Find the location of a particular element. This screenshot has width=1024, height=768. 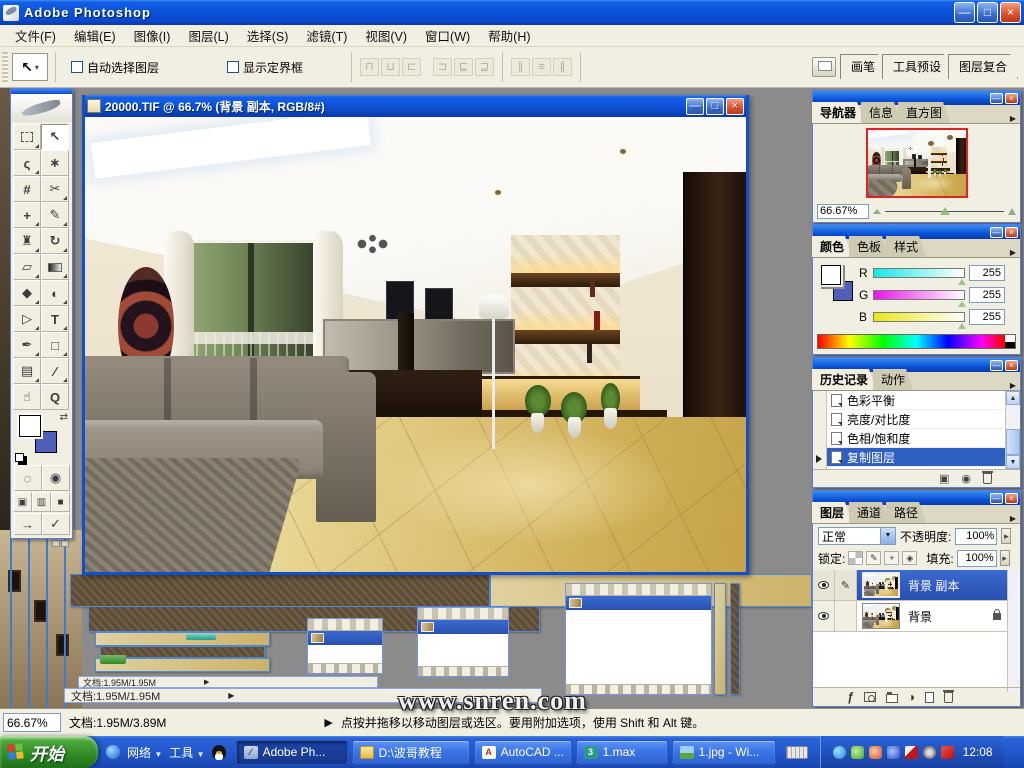

document-titlebar: 20000.TIF @ 66.7% (背景 副本, RGB/8#) — □ × is located at coordinates (415, 106).